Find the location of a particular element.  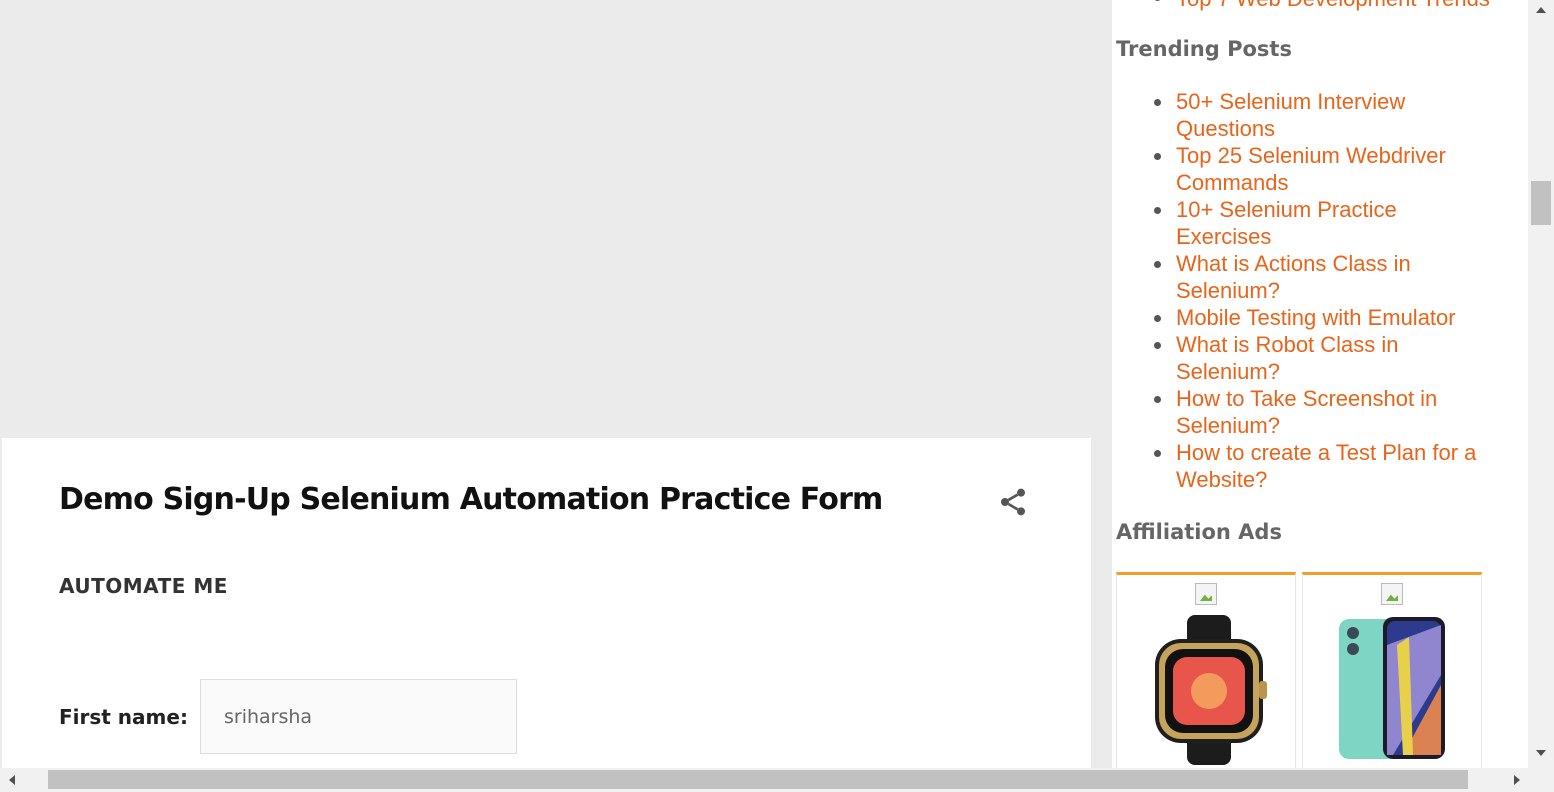

first-name-label: First name: is located at coordinates (123, 717).